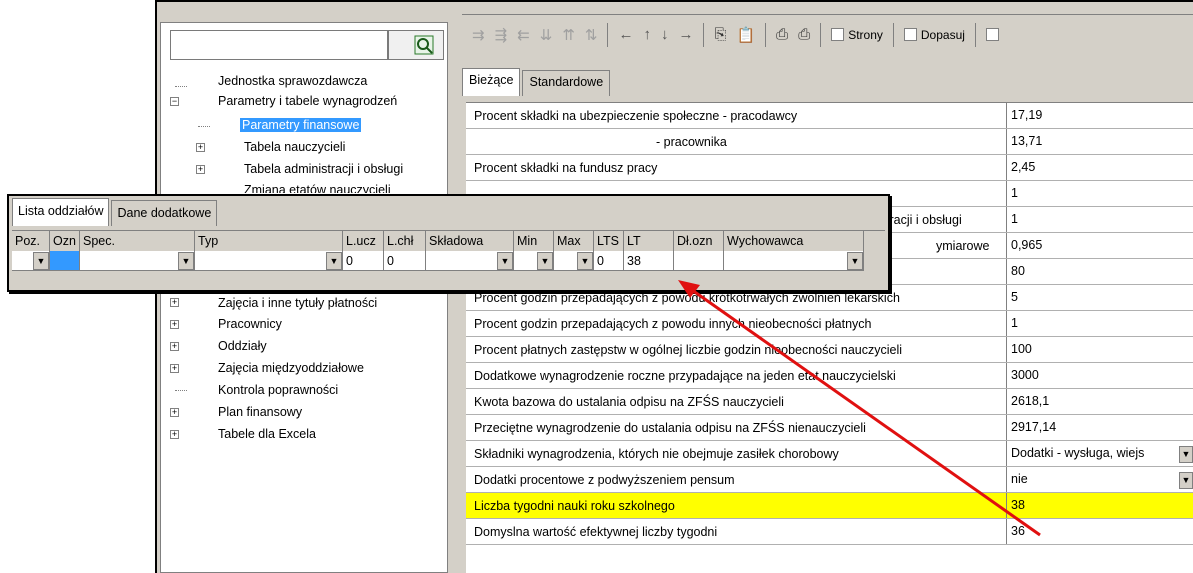  Describe the element at coordinates (625, 34) in the screenshot. I see `arrow-left-icon: ←` at that location.